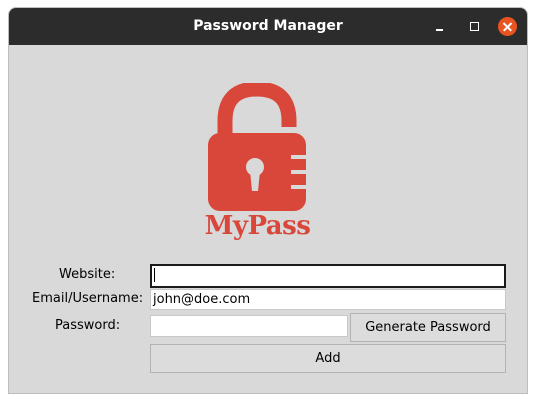 The height and width of the screenshot is (403, 536). What do you see at coordinates (88, 298) in the screenshot?
I see `email-label: Email/Username:` at bounding box center [88, 298].